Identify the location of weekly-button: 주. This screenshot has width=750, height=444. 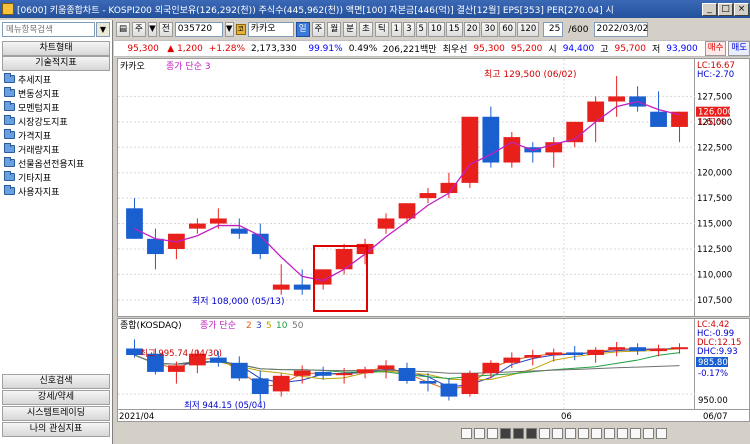
(318, 29).